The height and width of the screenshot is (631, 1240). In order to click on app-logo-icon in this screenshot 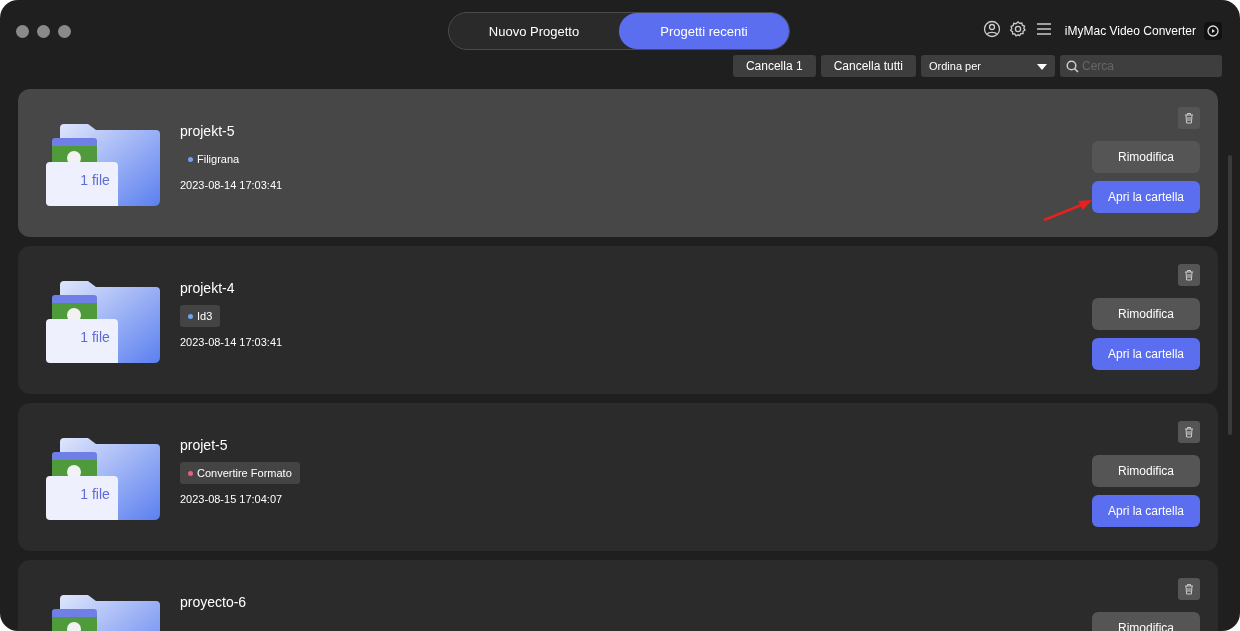, I will do `click(1213, 31)`.